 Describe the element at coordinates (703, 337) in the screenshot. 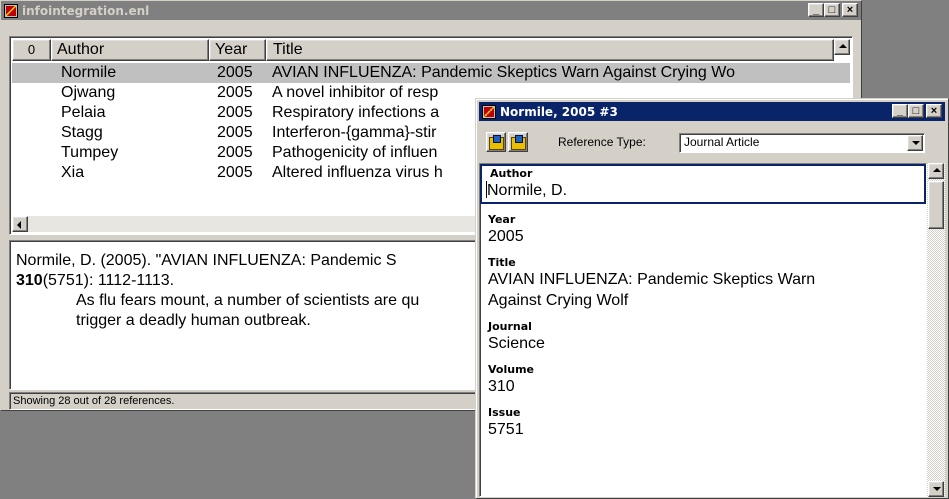

I see `journal-field: Journal Science` at that location.